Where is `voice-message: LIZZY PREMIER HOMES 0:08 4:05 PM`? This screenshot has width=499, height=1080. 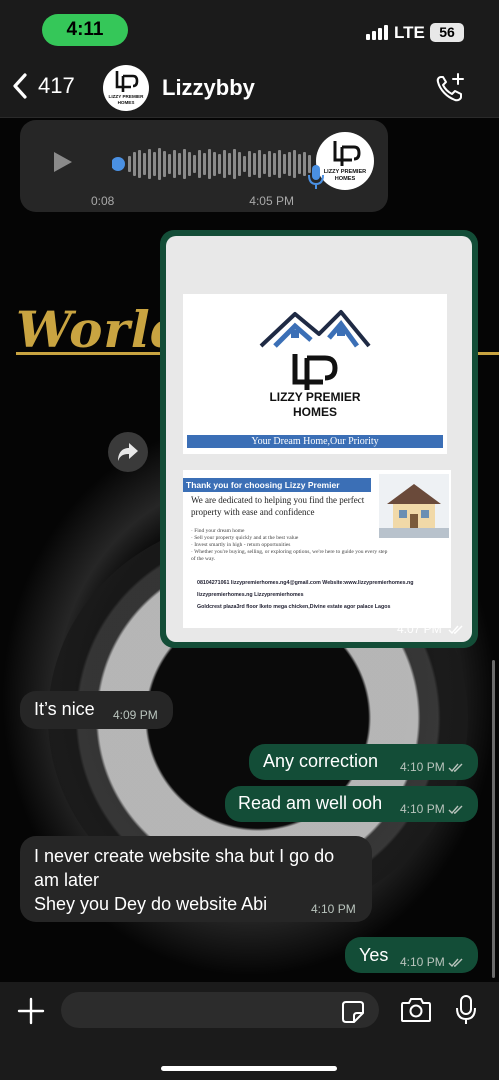
voice-message: LIZZY PREMIER HOMES 0:08 4:05 PM is located at coordinates (204, 166).